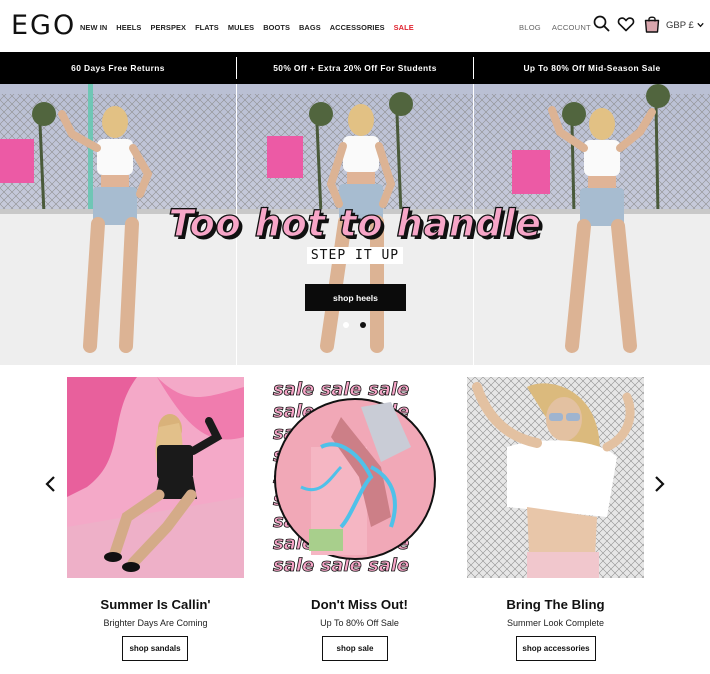 The image size is (710, 674). Describe the element at coordinates (155, 623) in the screenshot. I see `card-subtitle: Brighter Days Are Coming` at that location.